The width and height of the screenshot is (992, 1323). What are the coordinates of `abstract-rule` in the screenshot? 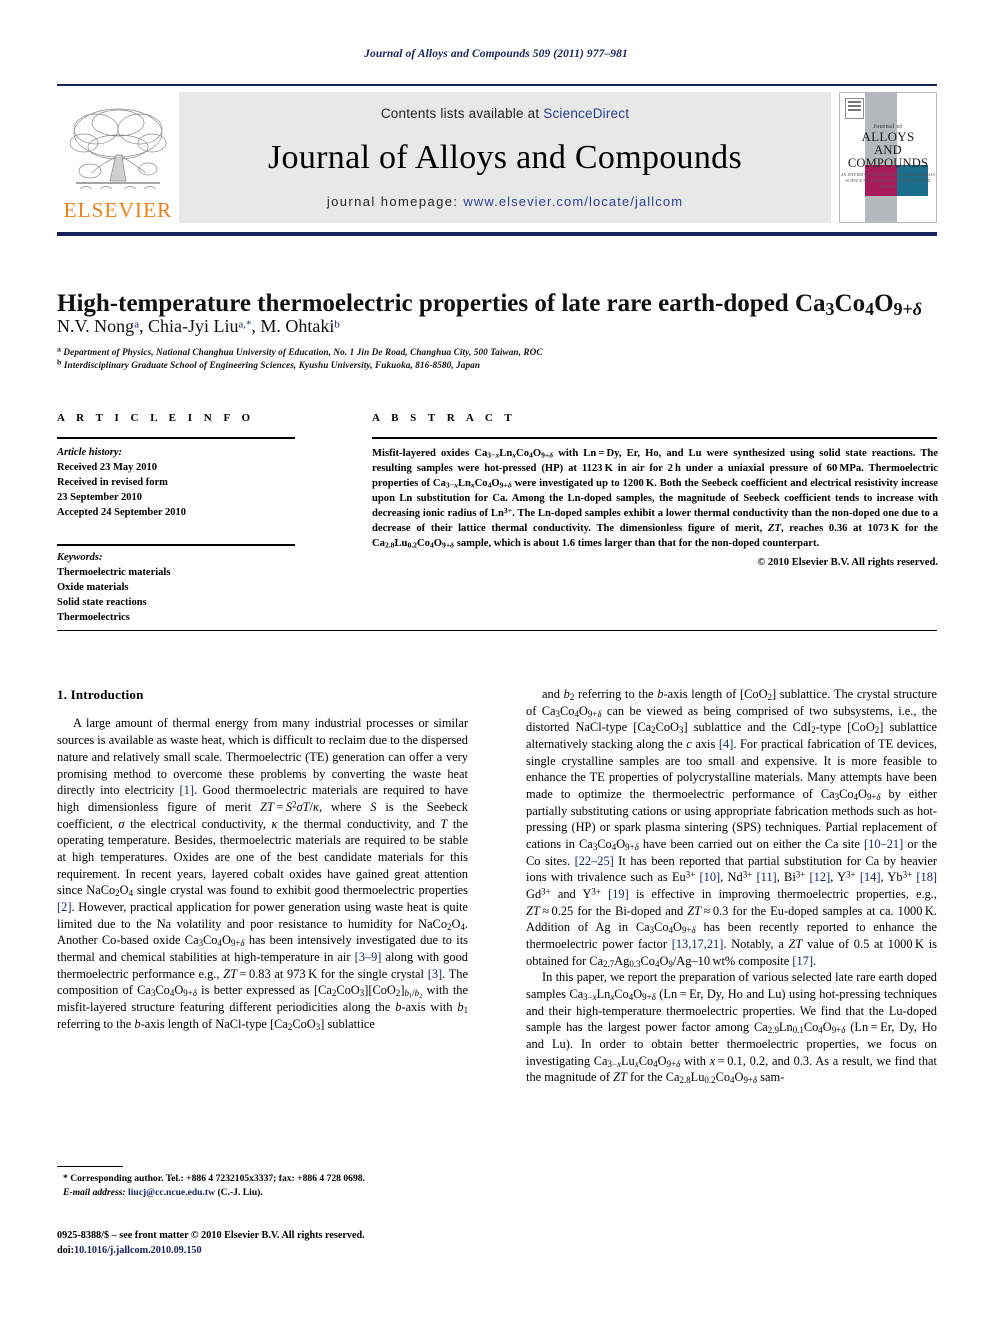 It's located at (654, 438).